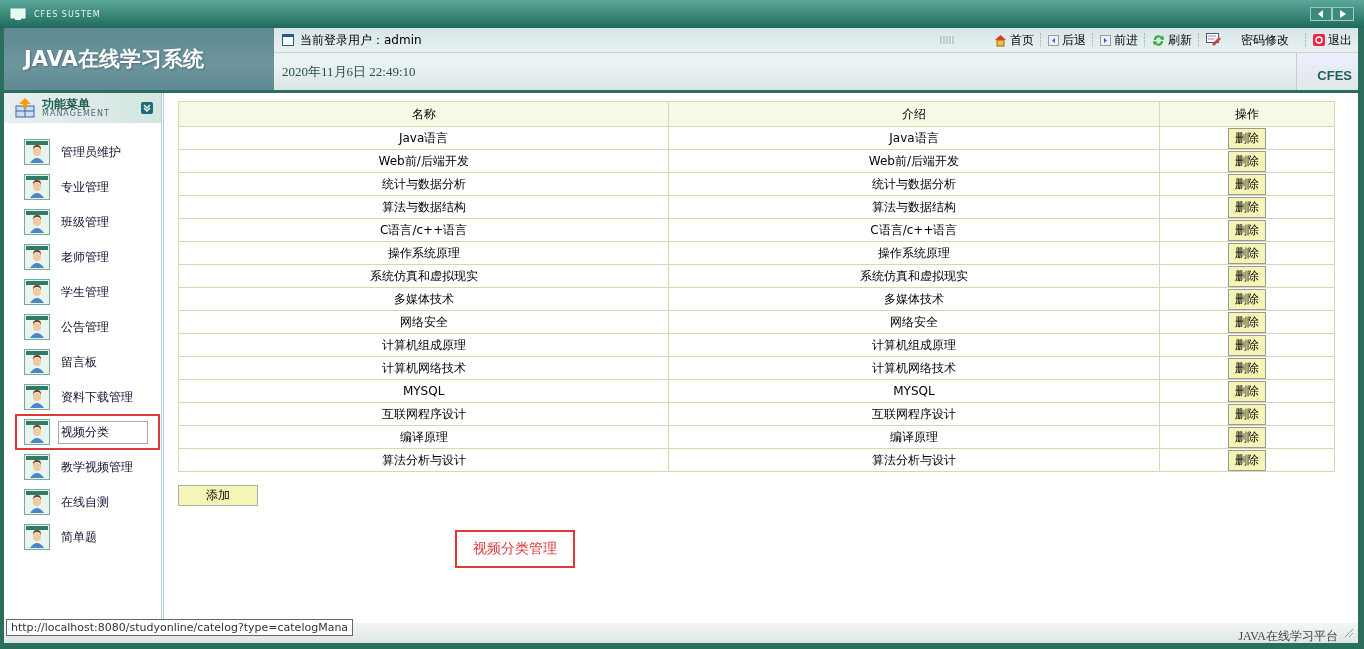 The image size is (1364, 649). What do you see at coordinates (1288, 636) in the screenshot?
I see `footer-text: JAVA在线学习平台` at bounding box center [1288, 636].